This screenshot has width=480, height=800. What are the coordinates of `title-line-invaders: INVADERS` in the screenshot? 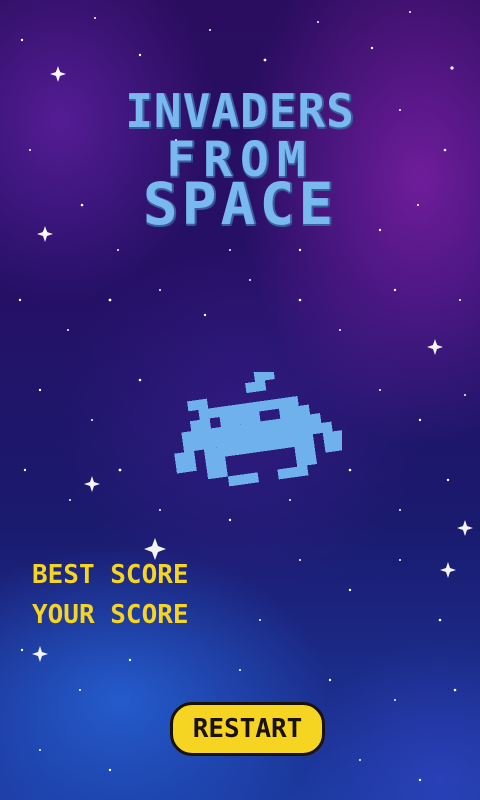 It's located at (240, 111).